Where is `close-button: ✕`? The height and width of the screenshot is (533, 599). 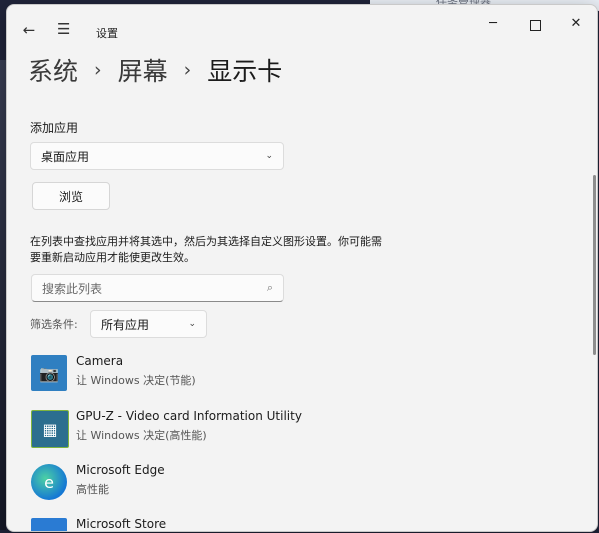 close-button: ✕ is located at coordinates (576, 26).